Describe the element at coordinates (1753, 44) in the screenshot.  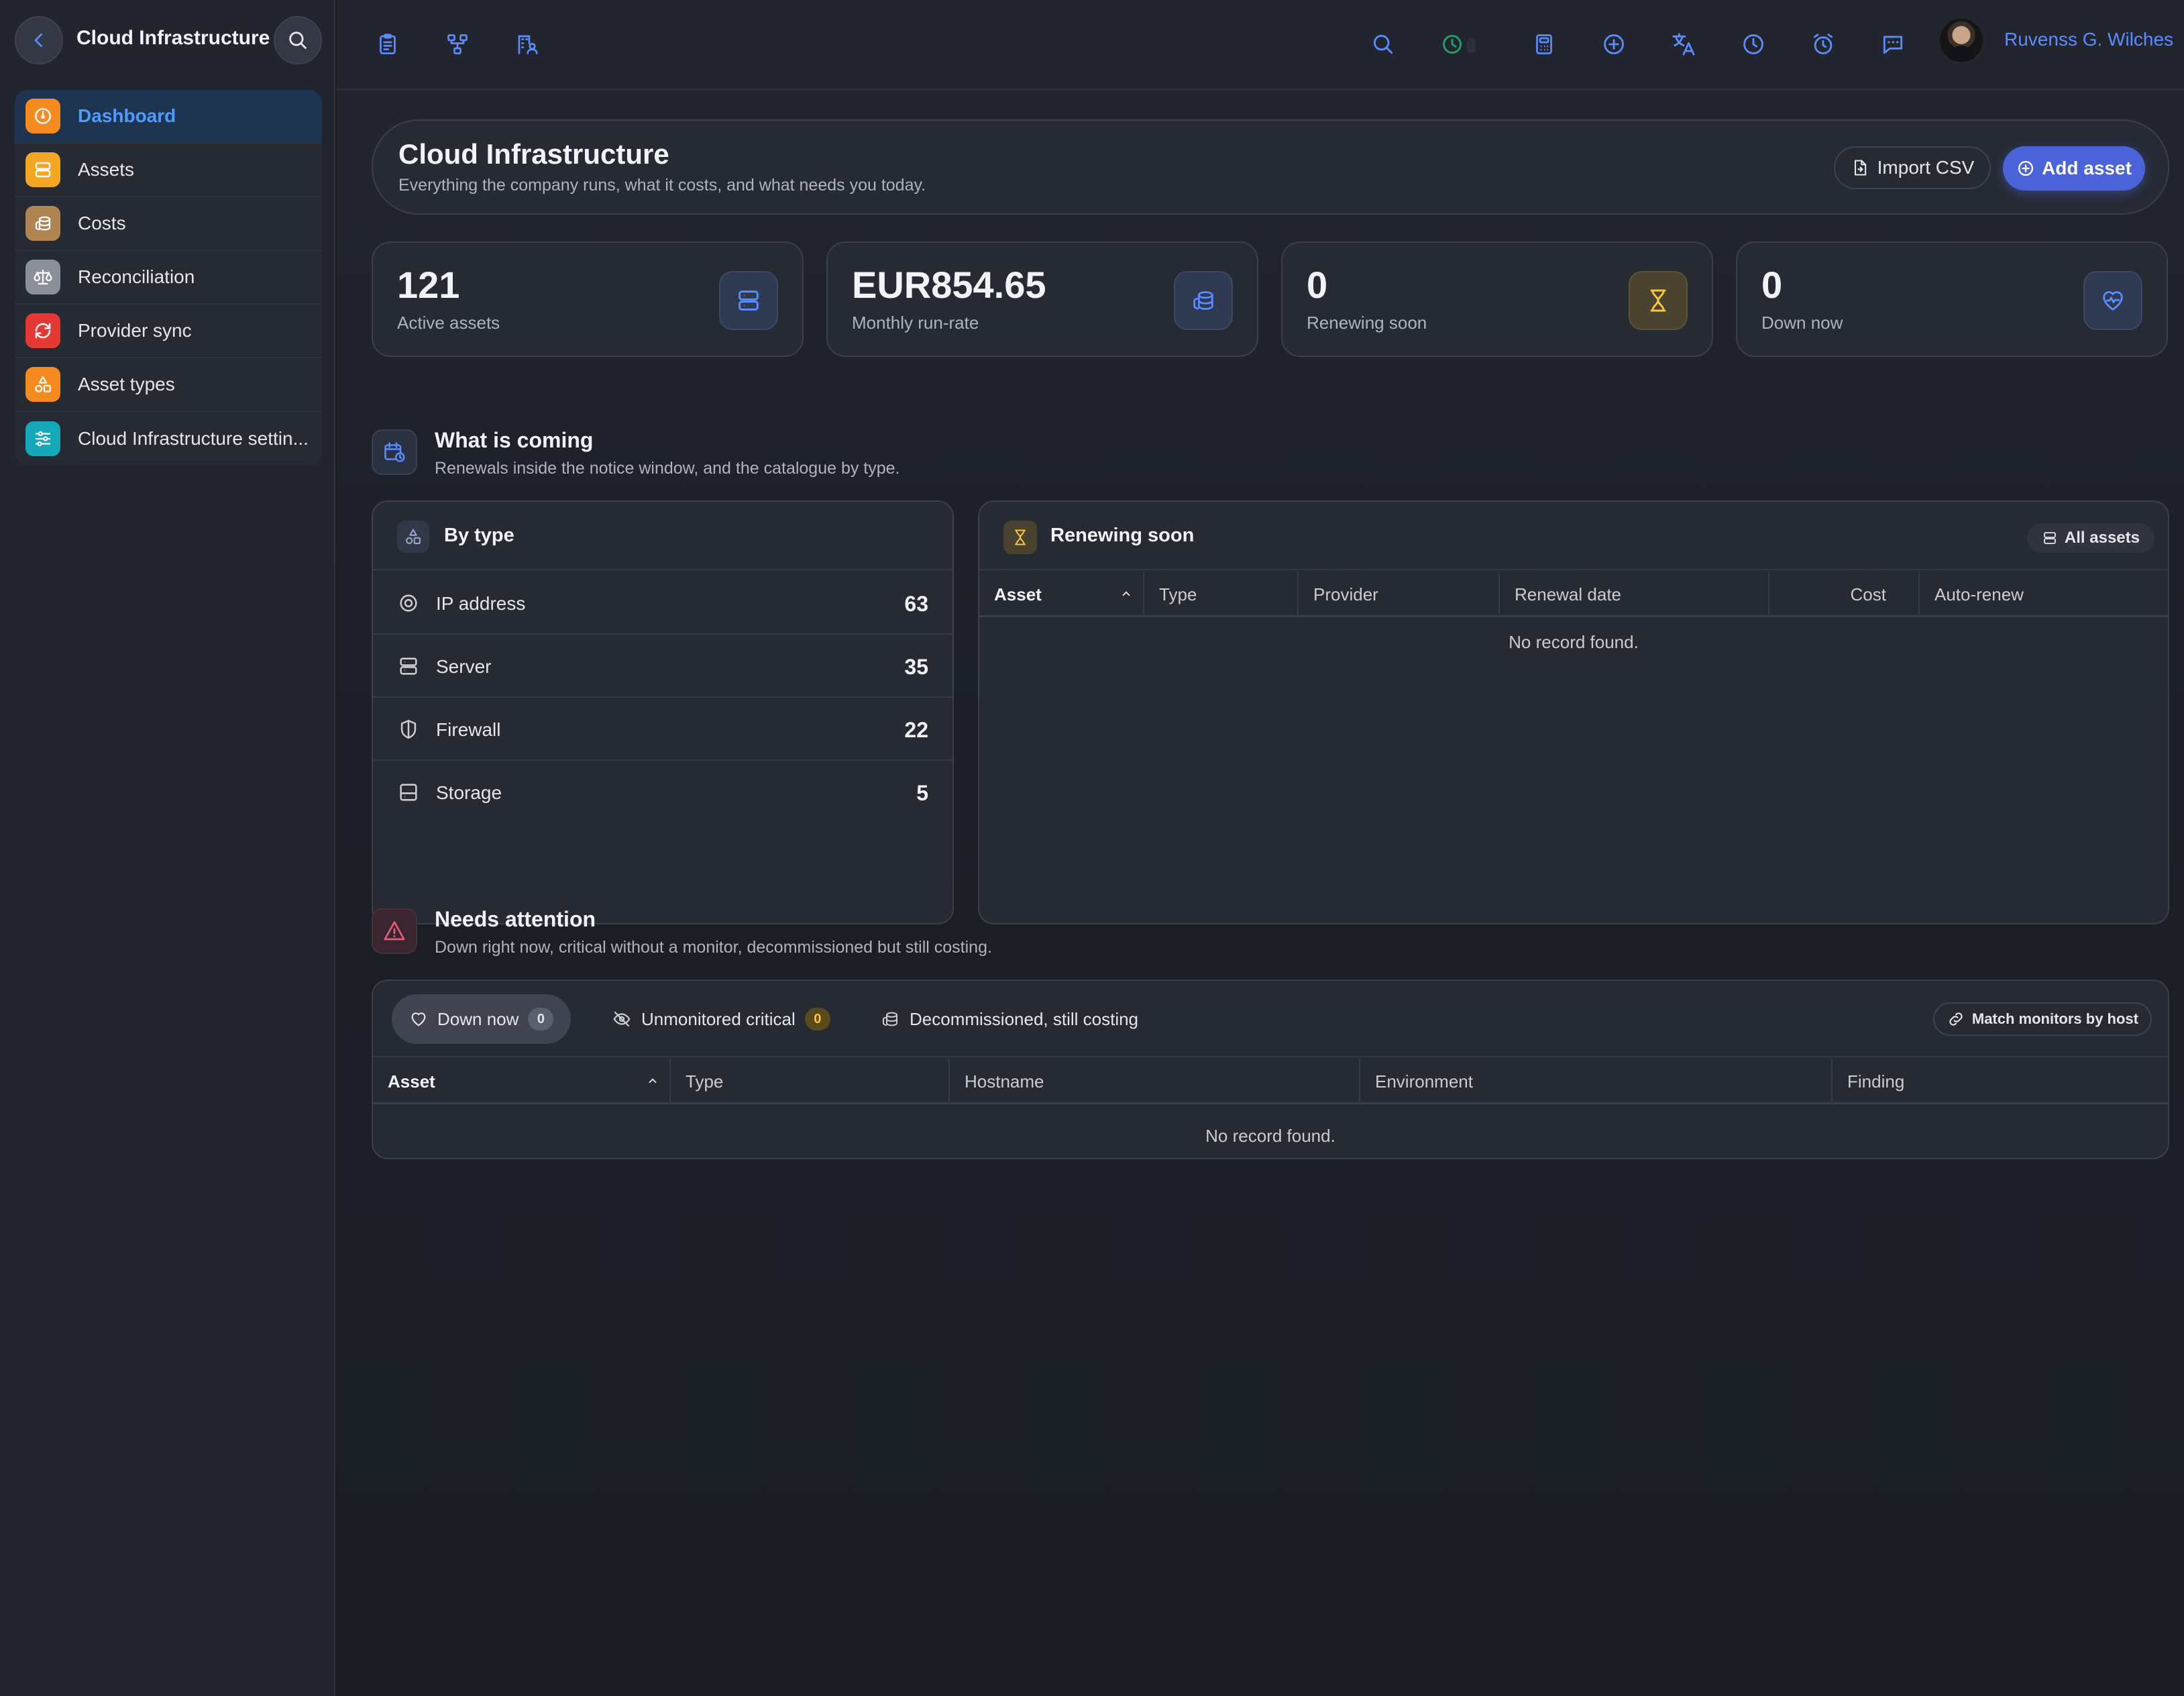
I see `clock-icon` at that location.